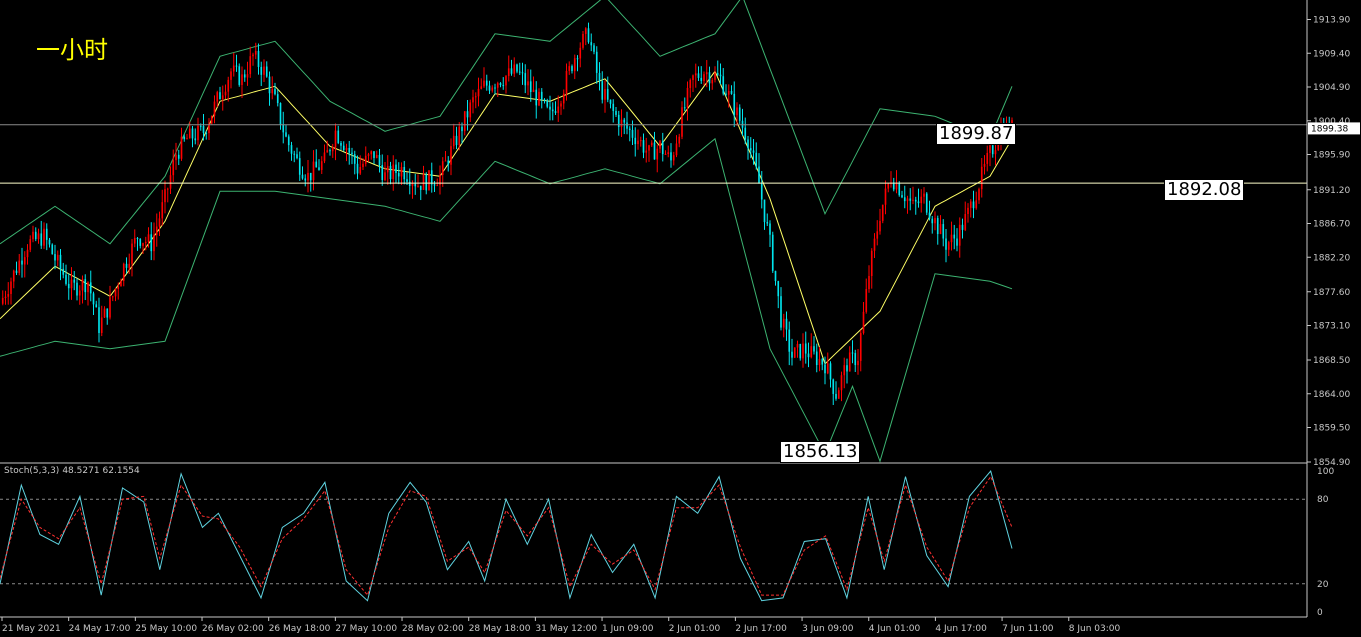 This screenshot has width=1361, height=637. What do you see at coordinates (1323, 500) in the screenshot?
I see `stoch-tick-label: 80` at bounding box center [1323, 500].